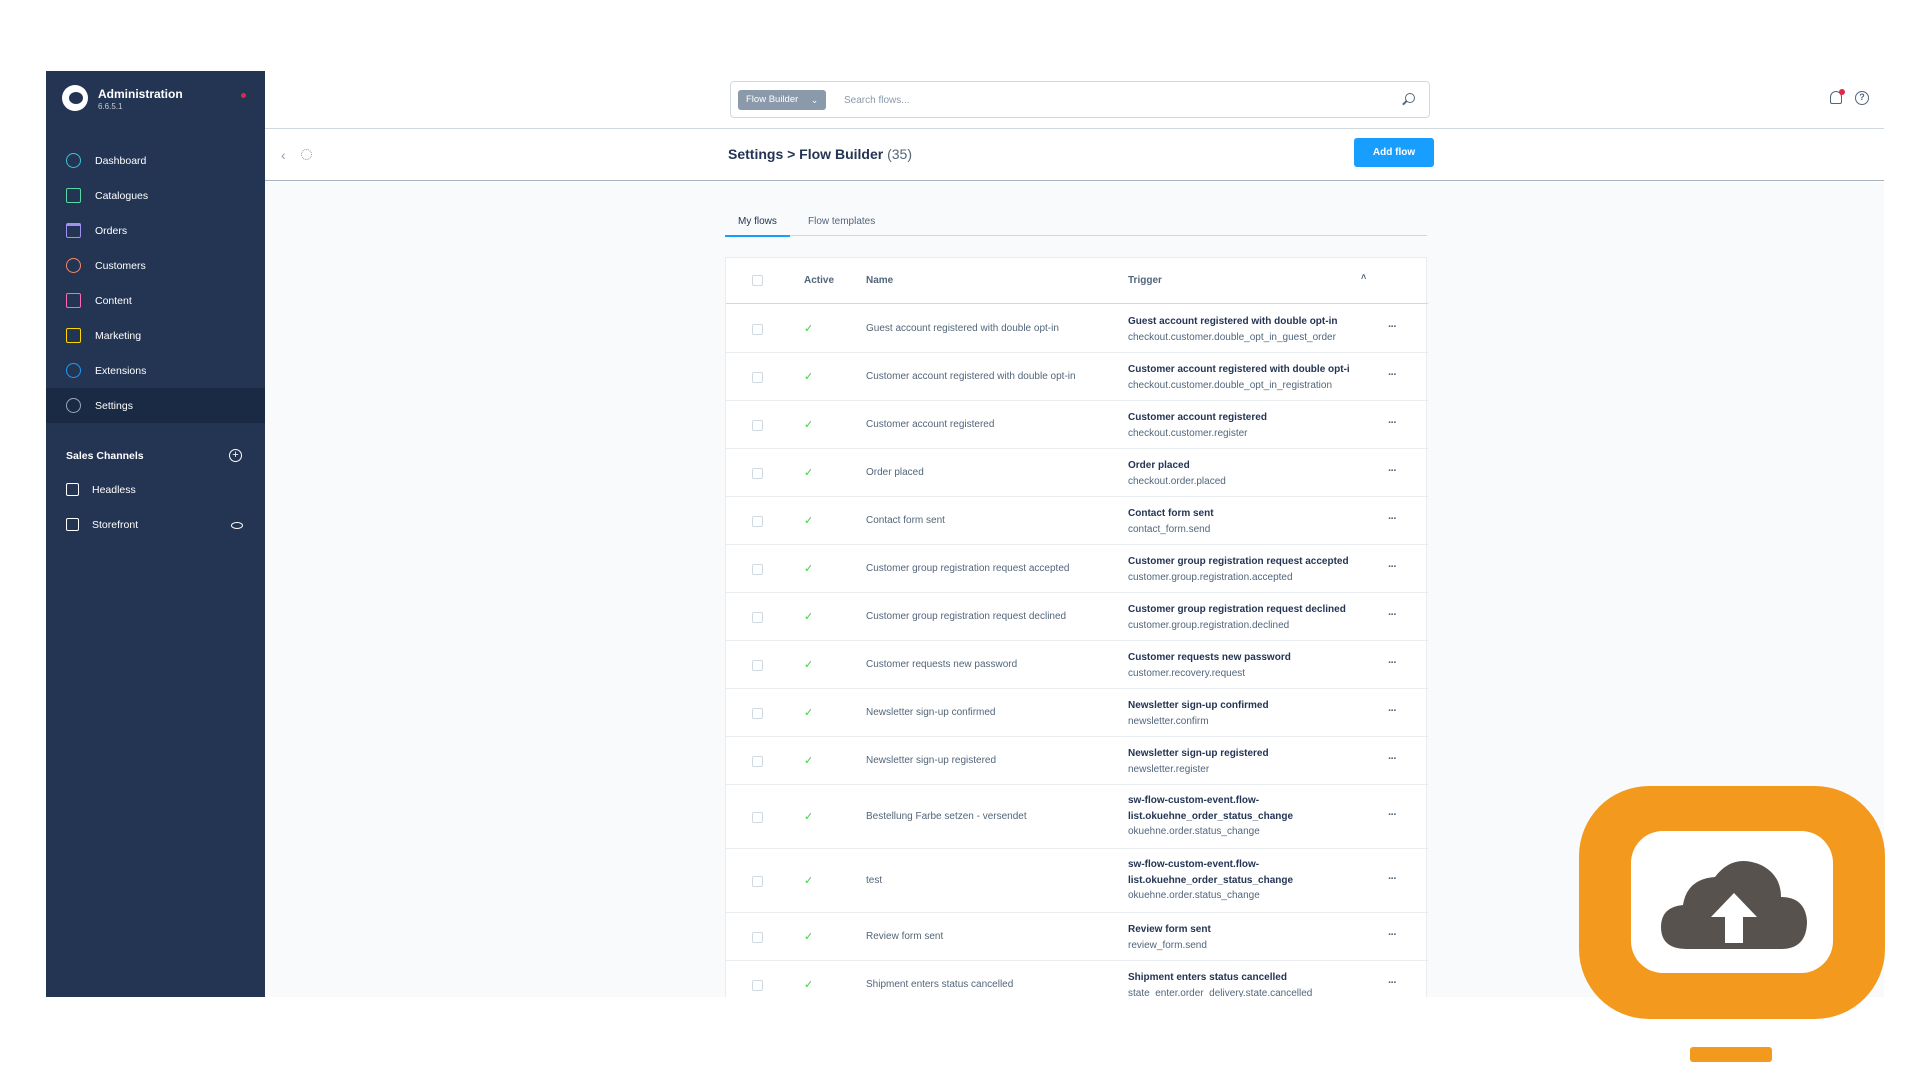 This screenshot has height=1080, width=1920. I want to click on help-icon: ?, so click(1862, 98).